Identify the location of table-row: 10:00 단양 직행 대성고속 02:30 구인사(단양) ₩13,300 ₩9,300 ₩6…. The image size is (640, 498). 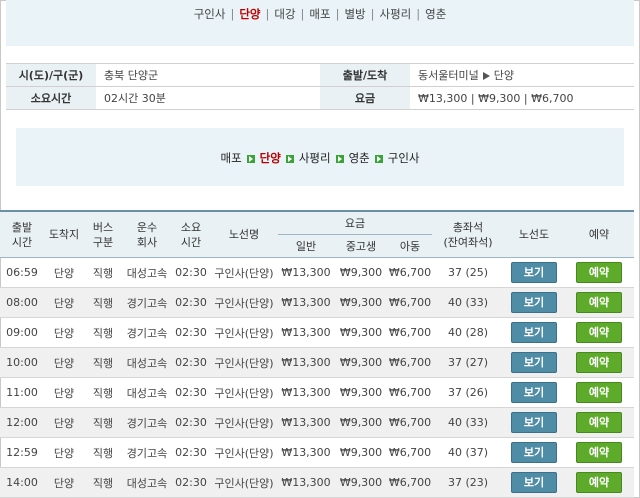
(317, 362).